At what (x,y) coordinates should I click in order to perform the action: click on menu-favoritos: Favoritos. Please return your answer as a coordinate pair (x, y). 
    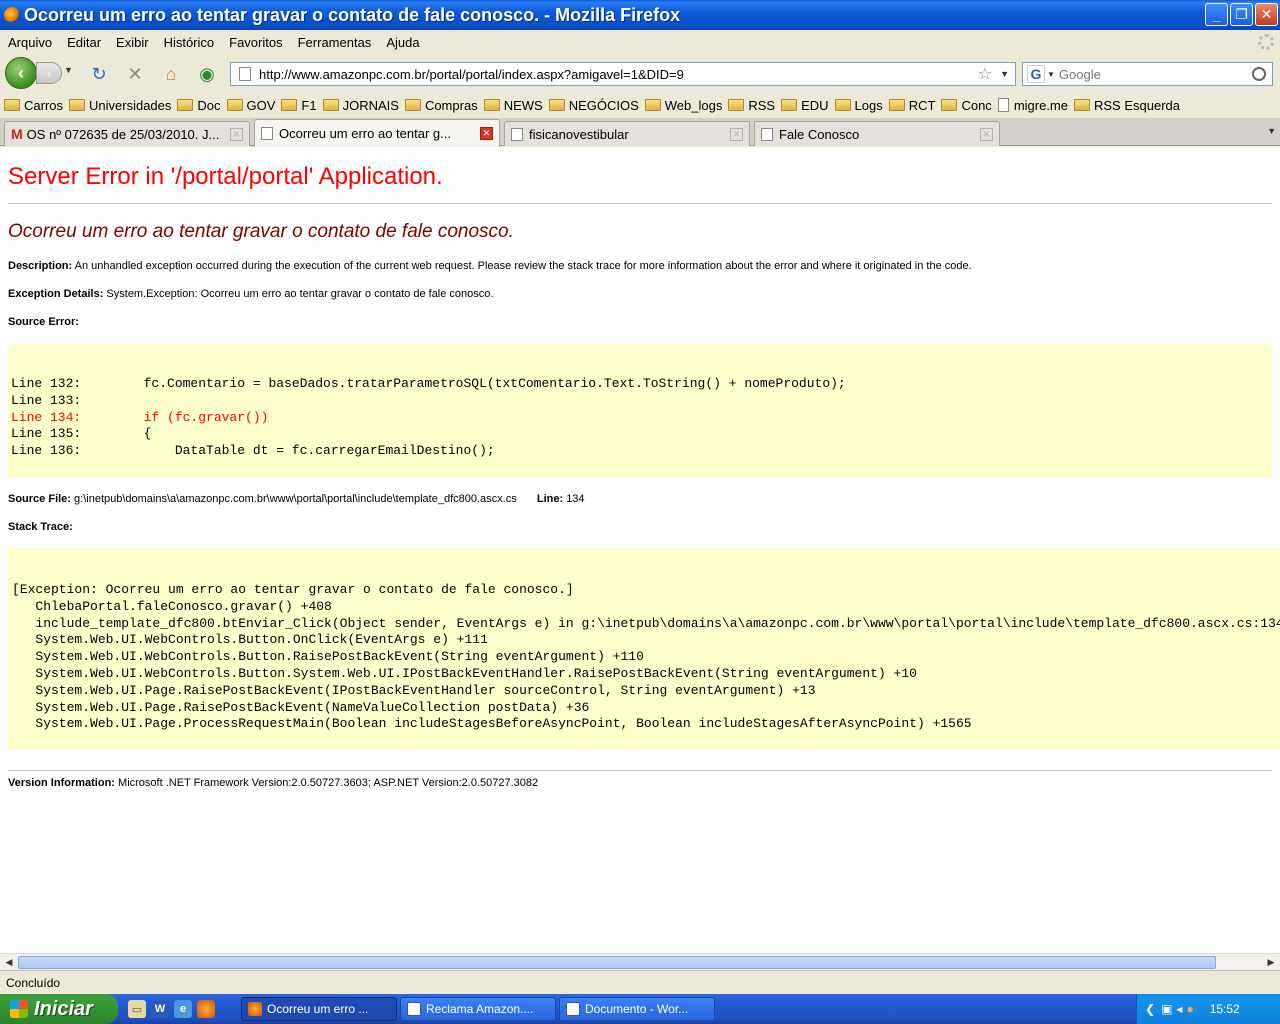
    Looking at the image, I should click on (255, 42).